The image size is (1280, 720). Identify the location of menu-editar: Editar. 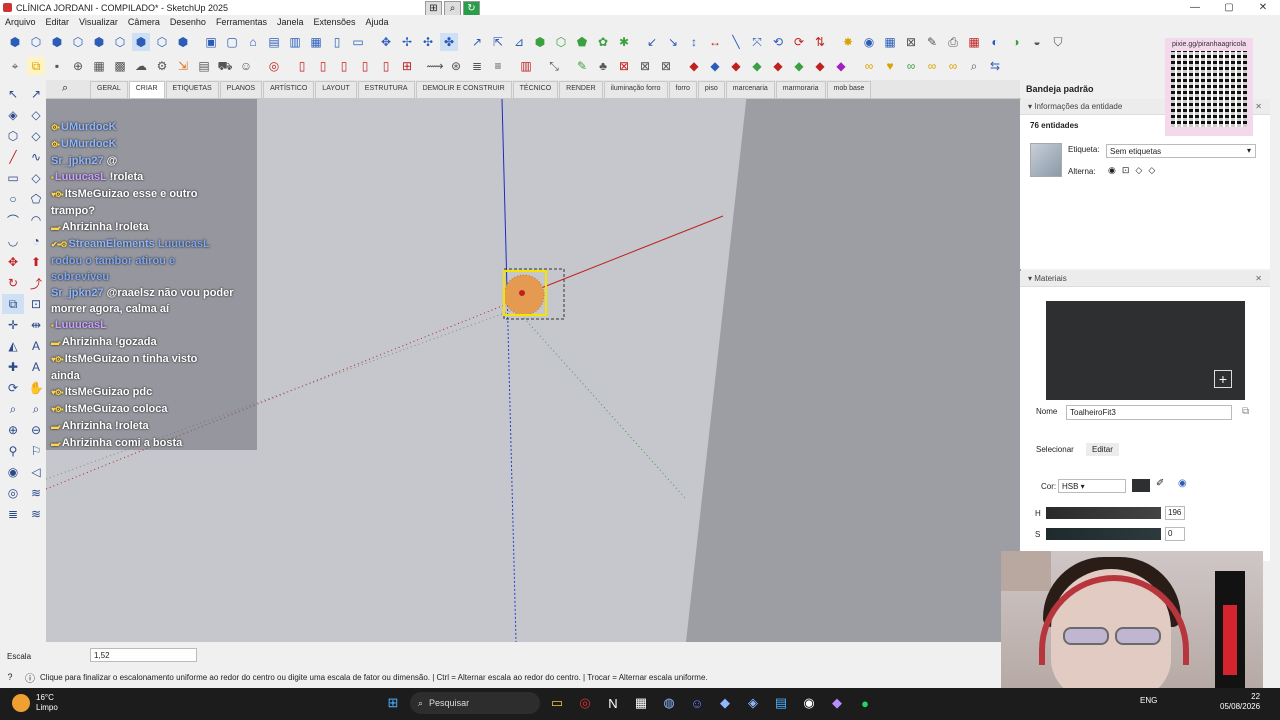
(58, 22).